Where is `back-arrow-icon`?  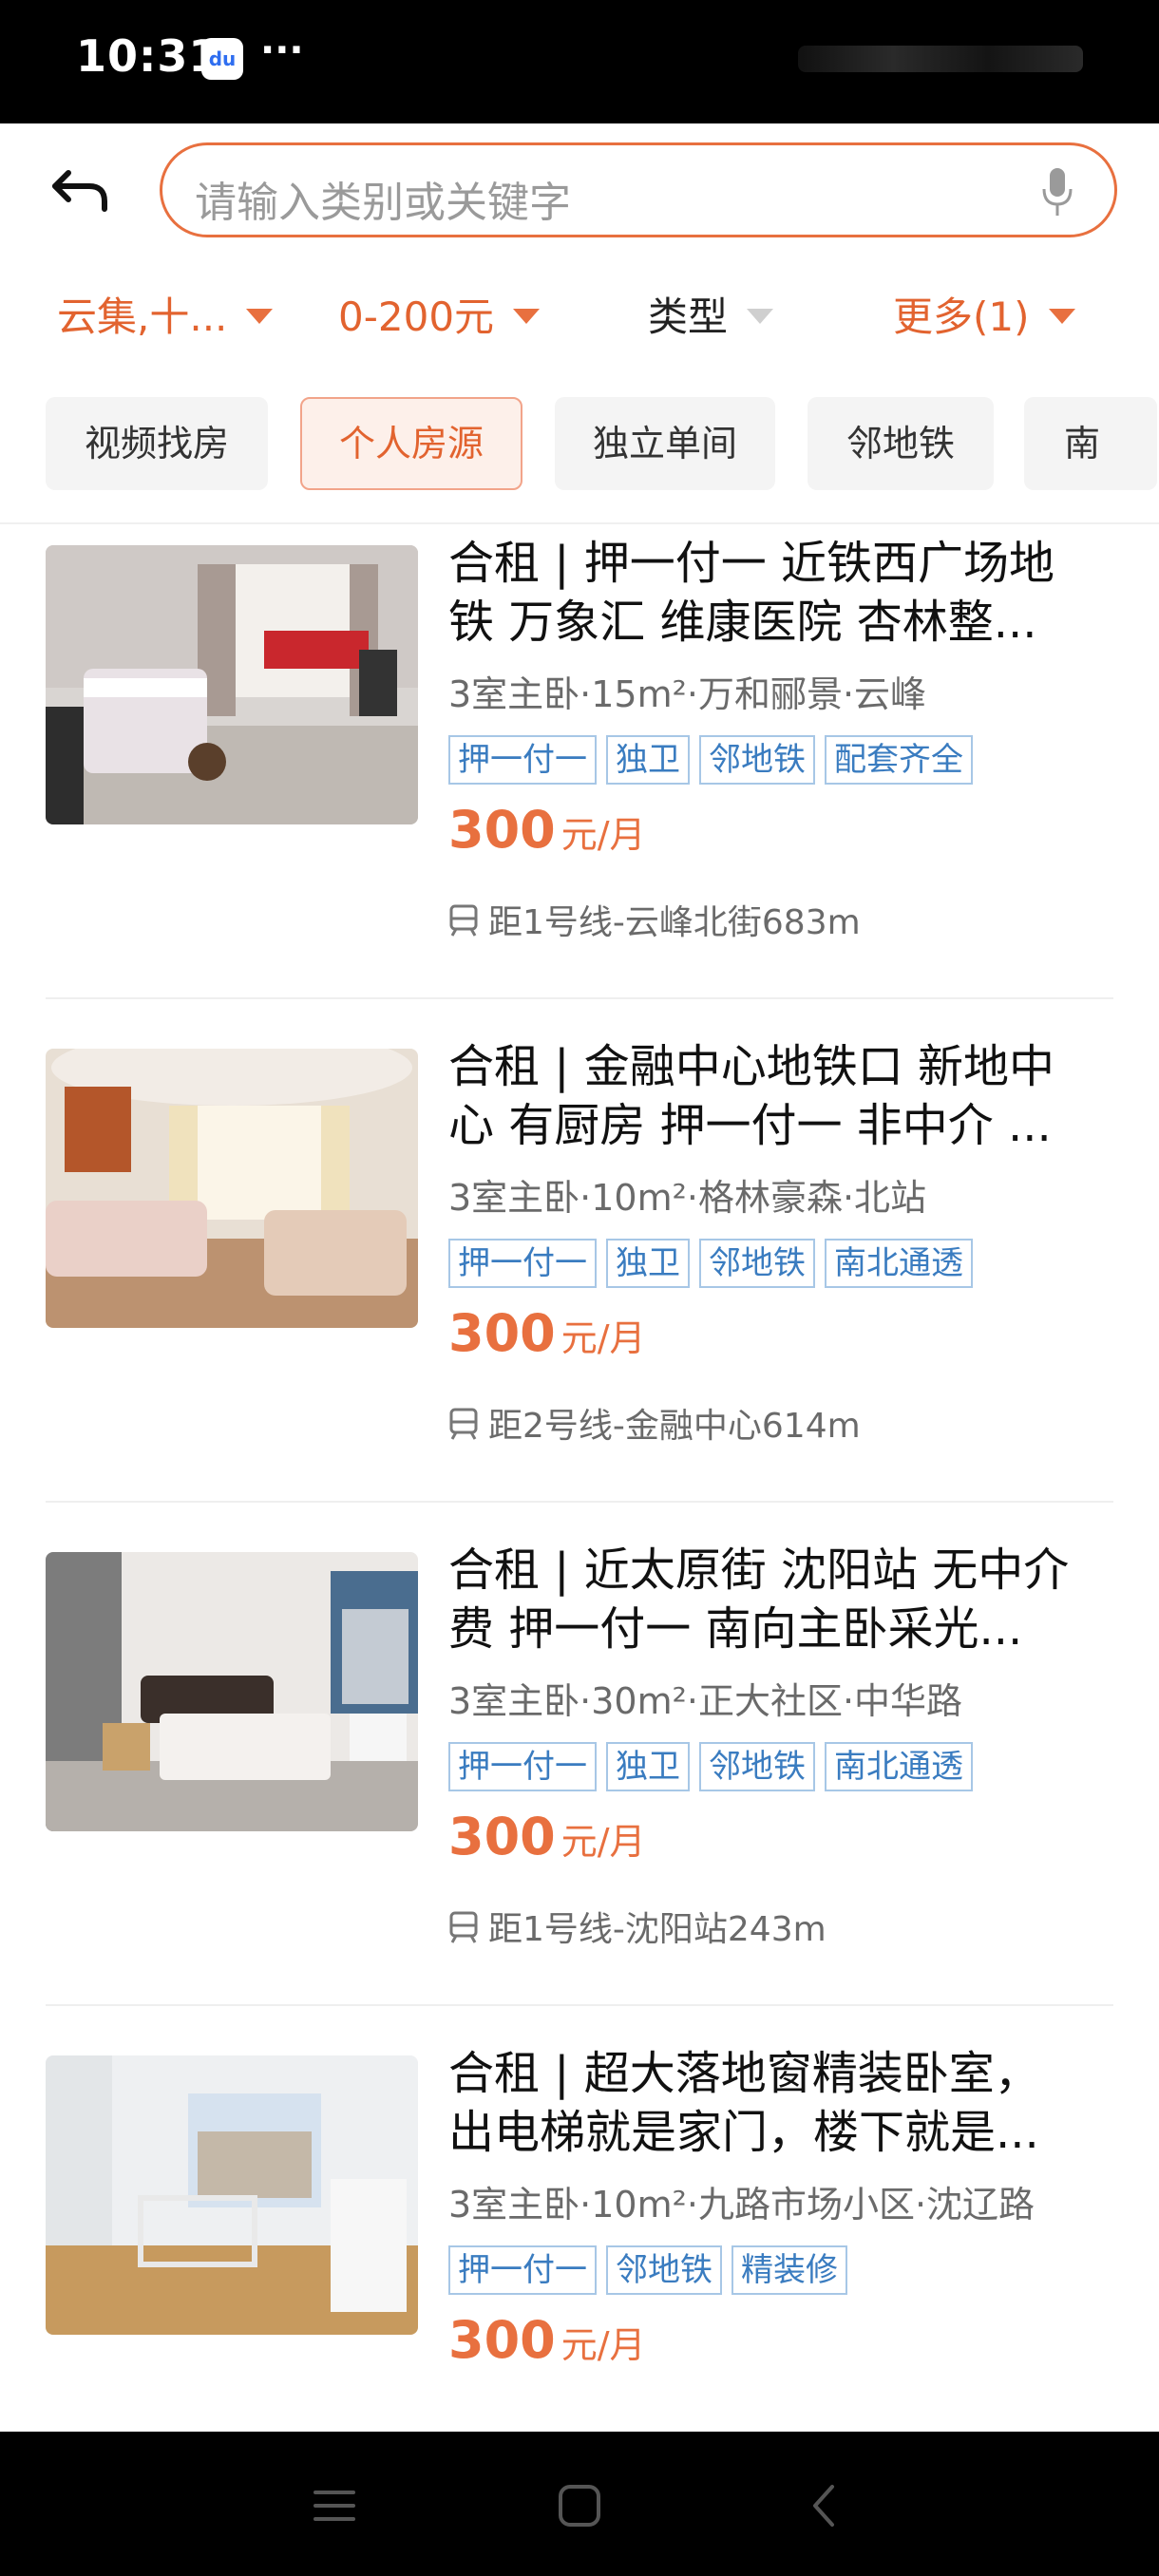 back-arrow-icon is located at coordinates (79, 191).